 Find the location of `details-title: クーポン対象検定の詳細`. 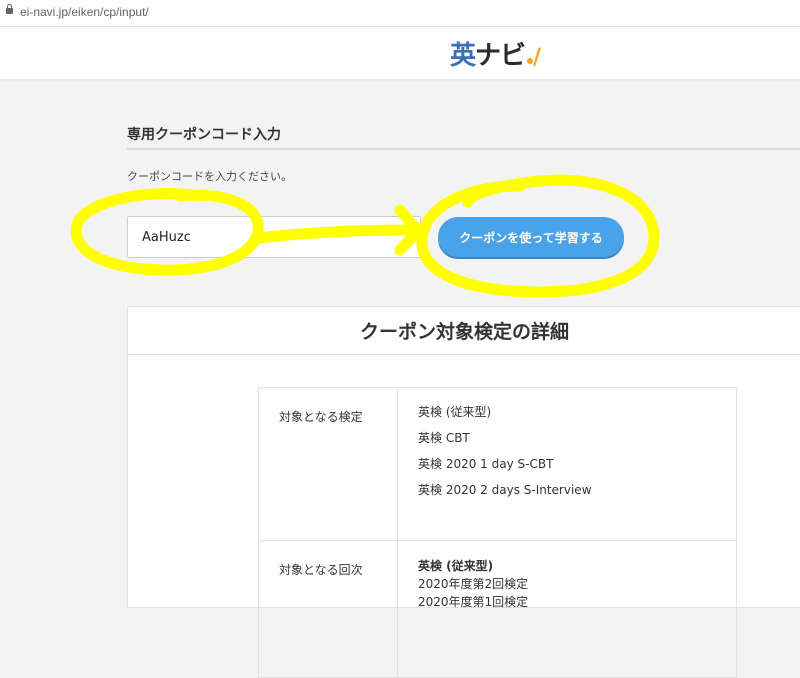

details-title: クーポン対象検定の詳細 is located at coordinates (464, 332).